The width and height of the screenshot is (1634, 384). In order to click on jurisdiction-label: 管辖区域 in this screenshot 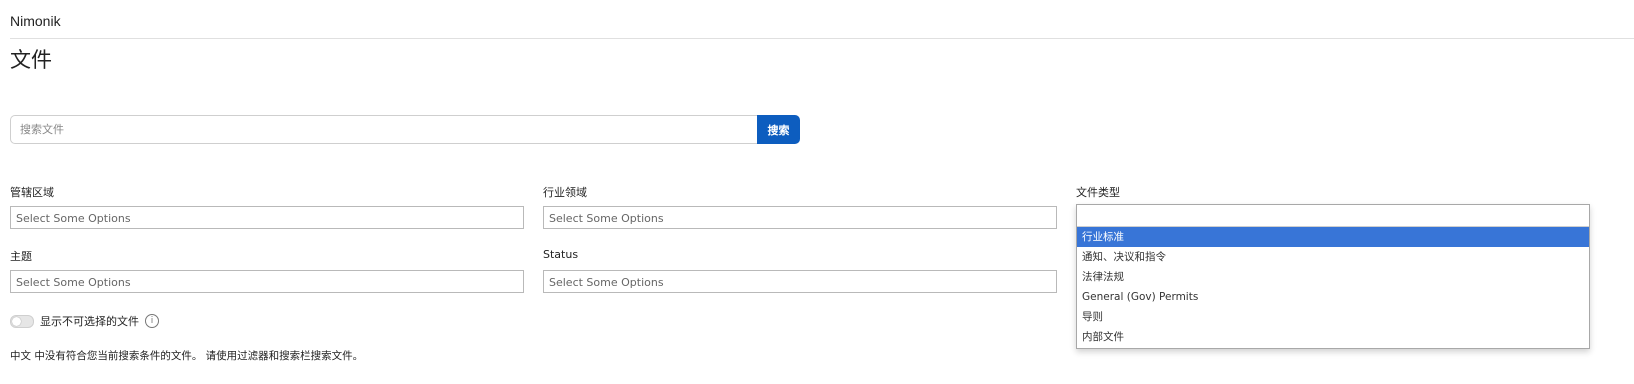, I will do `click(32, 192)`.